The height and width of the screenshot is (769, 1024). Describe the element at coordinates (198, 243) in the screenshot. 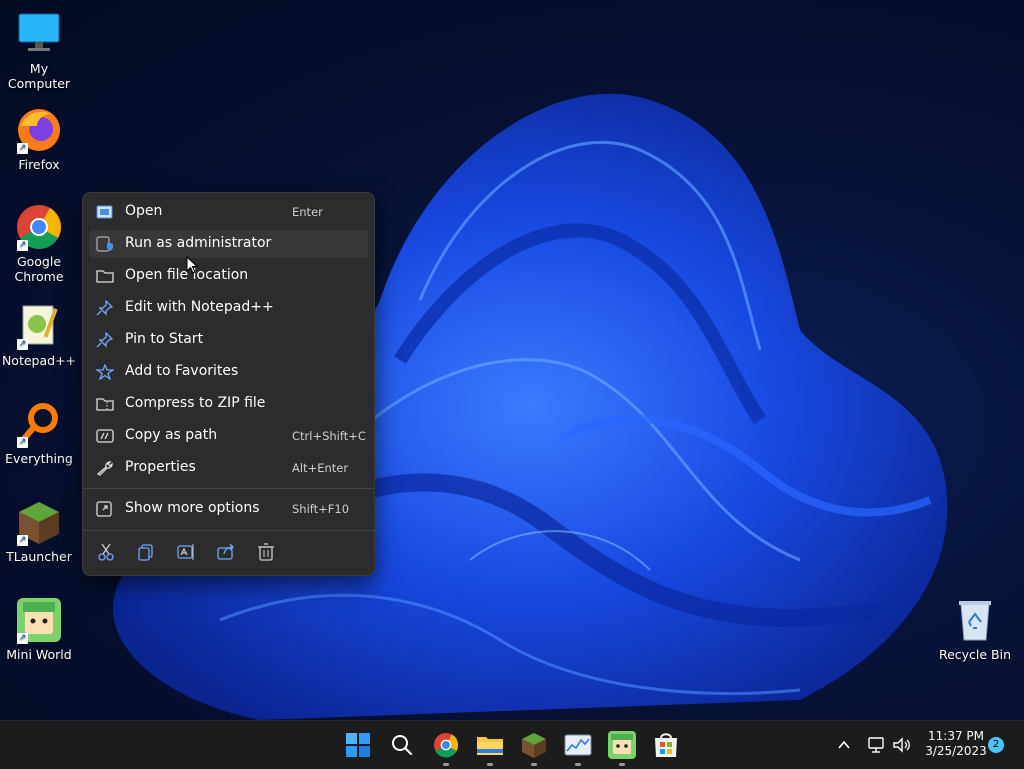

I see `menu-item-label: Run as administrator` at that location.